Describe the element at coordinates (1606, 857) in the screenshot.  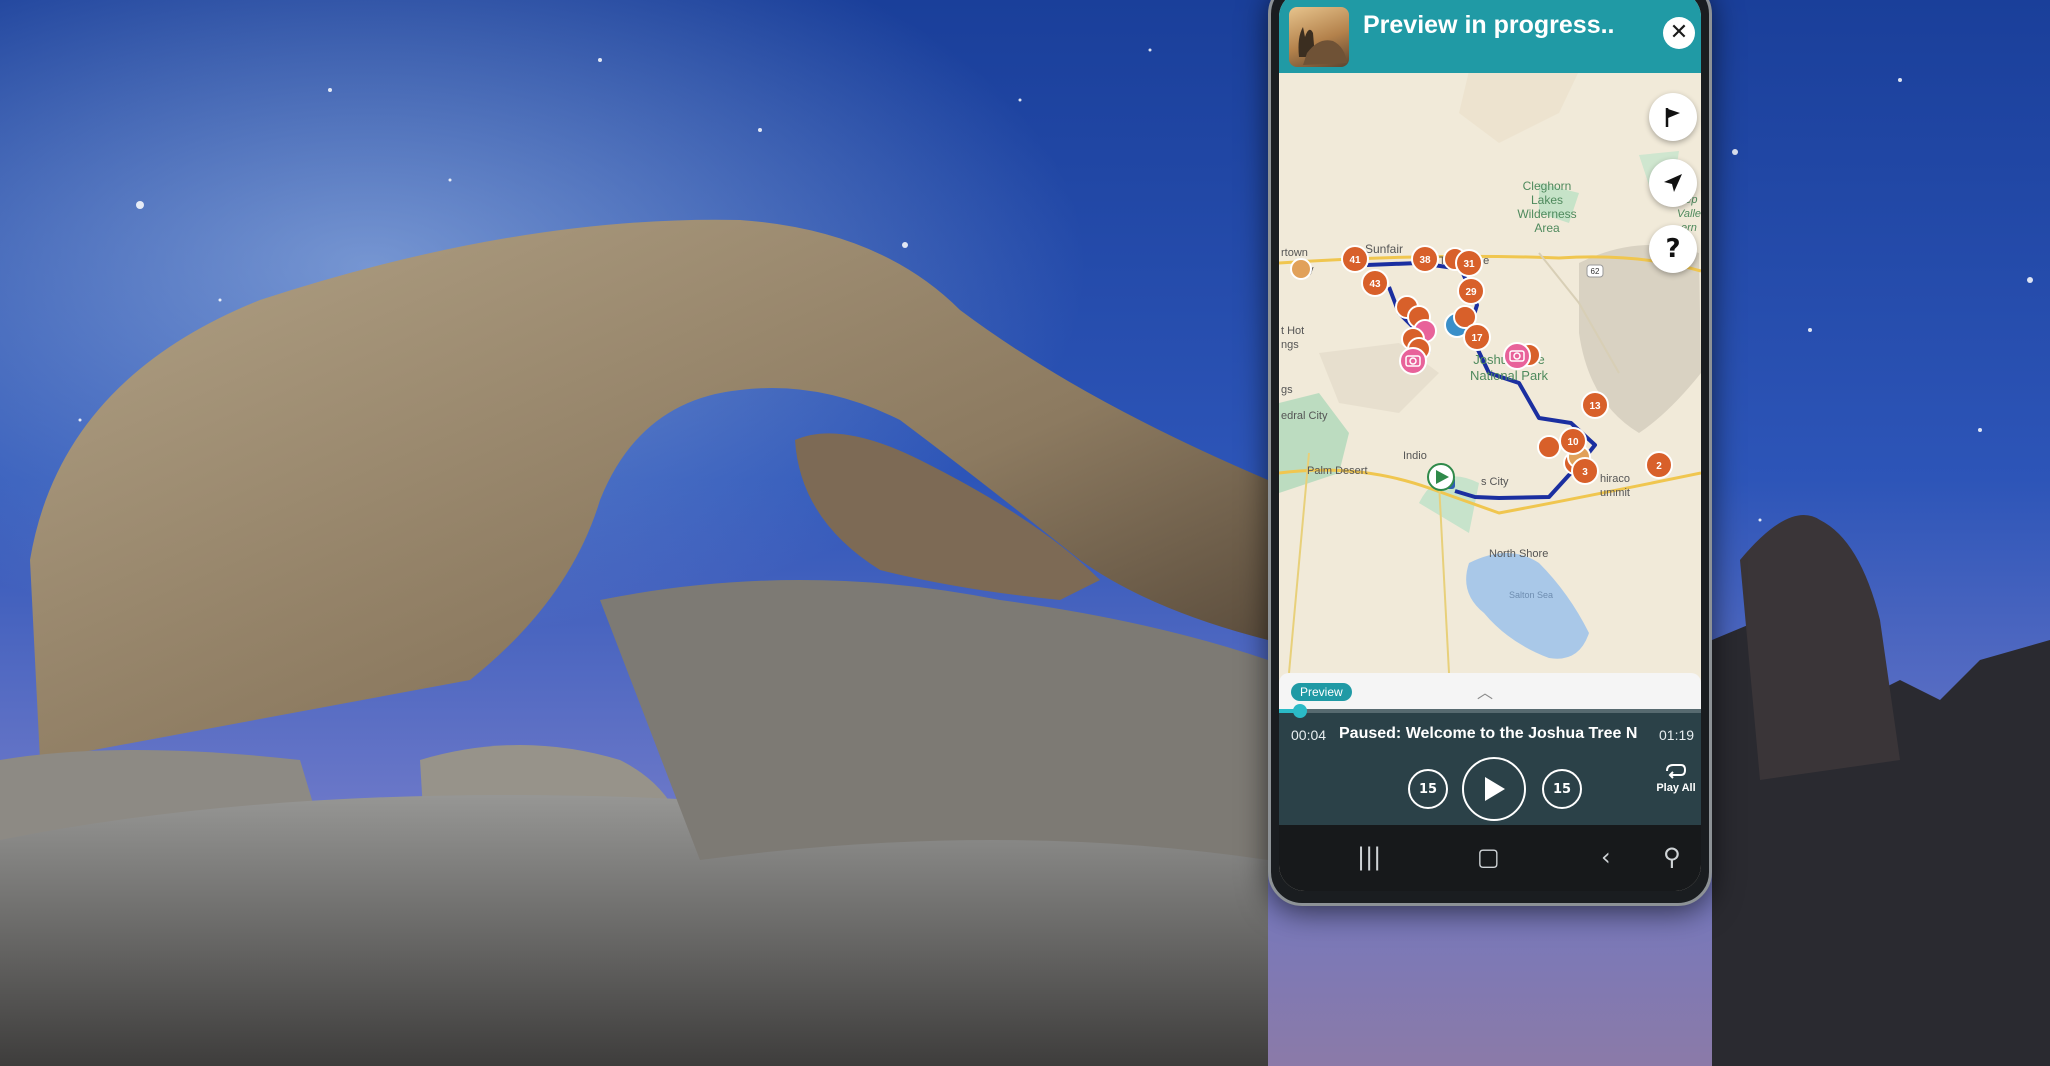
I see `back-icon: ‹` at that location.